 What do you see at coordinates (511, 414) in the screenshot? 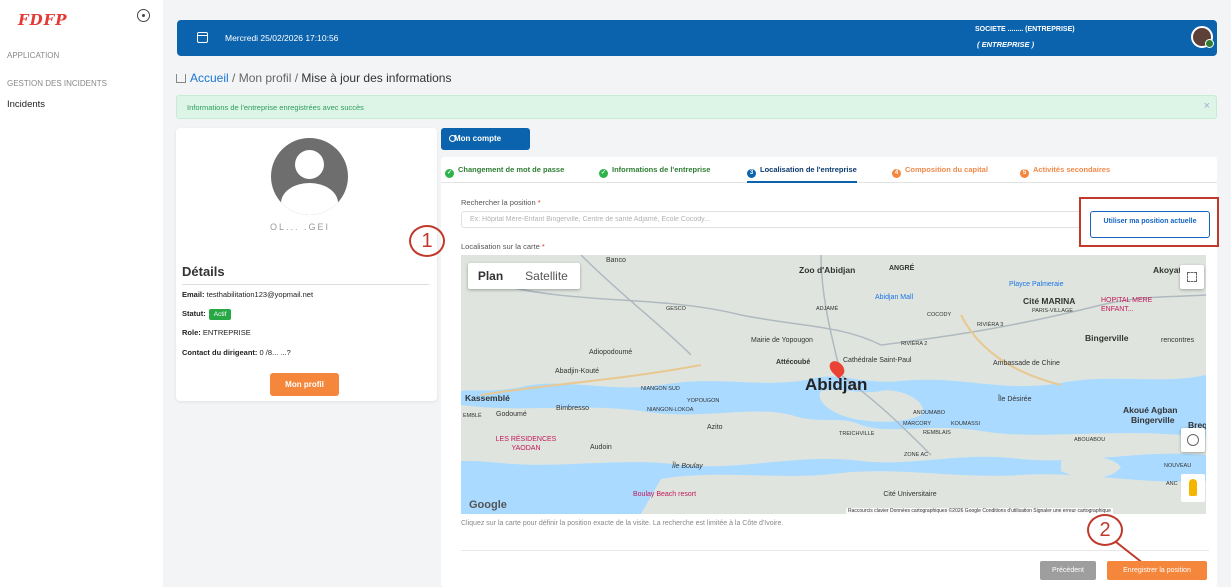
I see `map-label-godoume: Godoumé` at bounding box center [511, 414].